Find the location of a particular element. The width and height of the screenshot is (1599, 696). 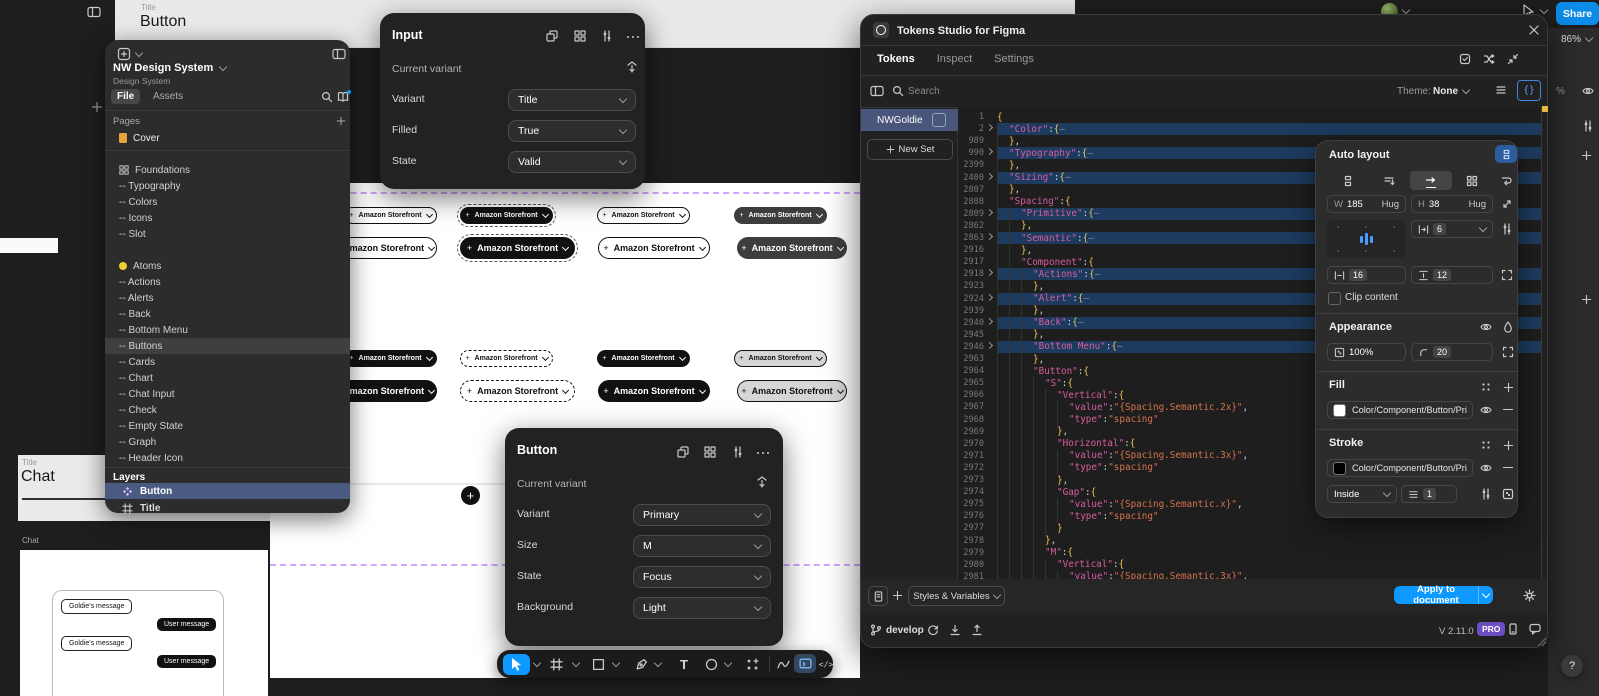

resize-icon is located at coordinates (1507, 204).